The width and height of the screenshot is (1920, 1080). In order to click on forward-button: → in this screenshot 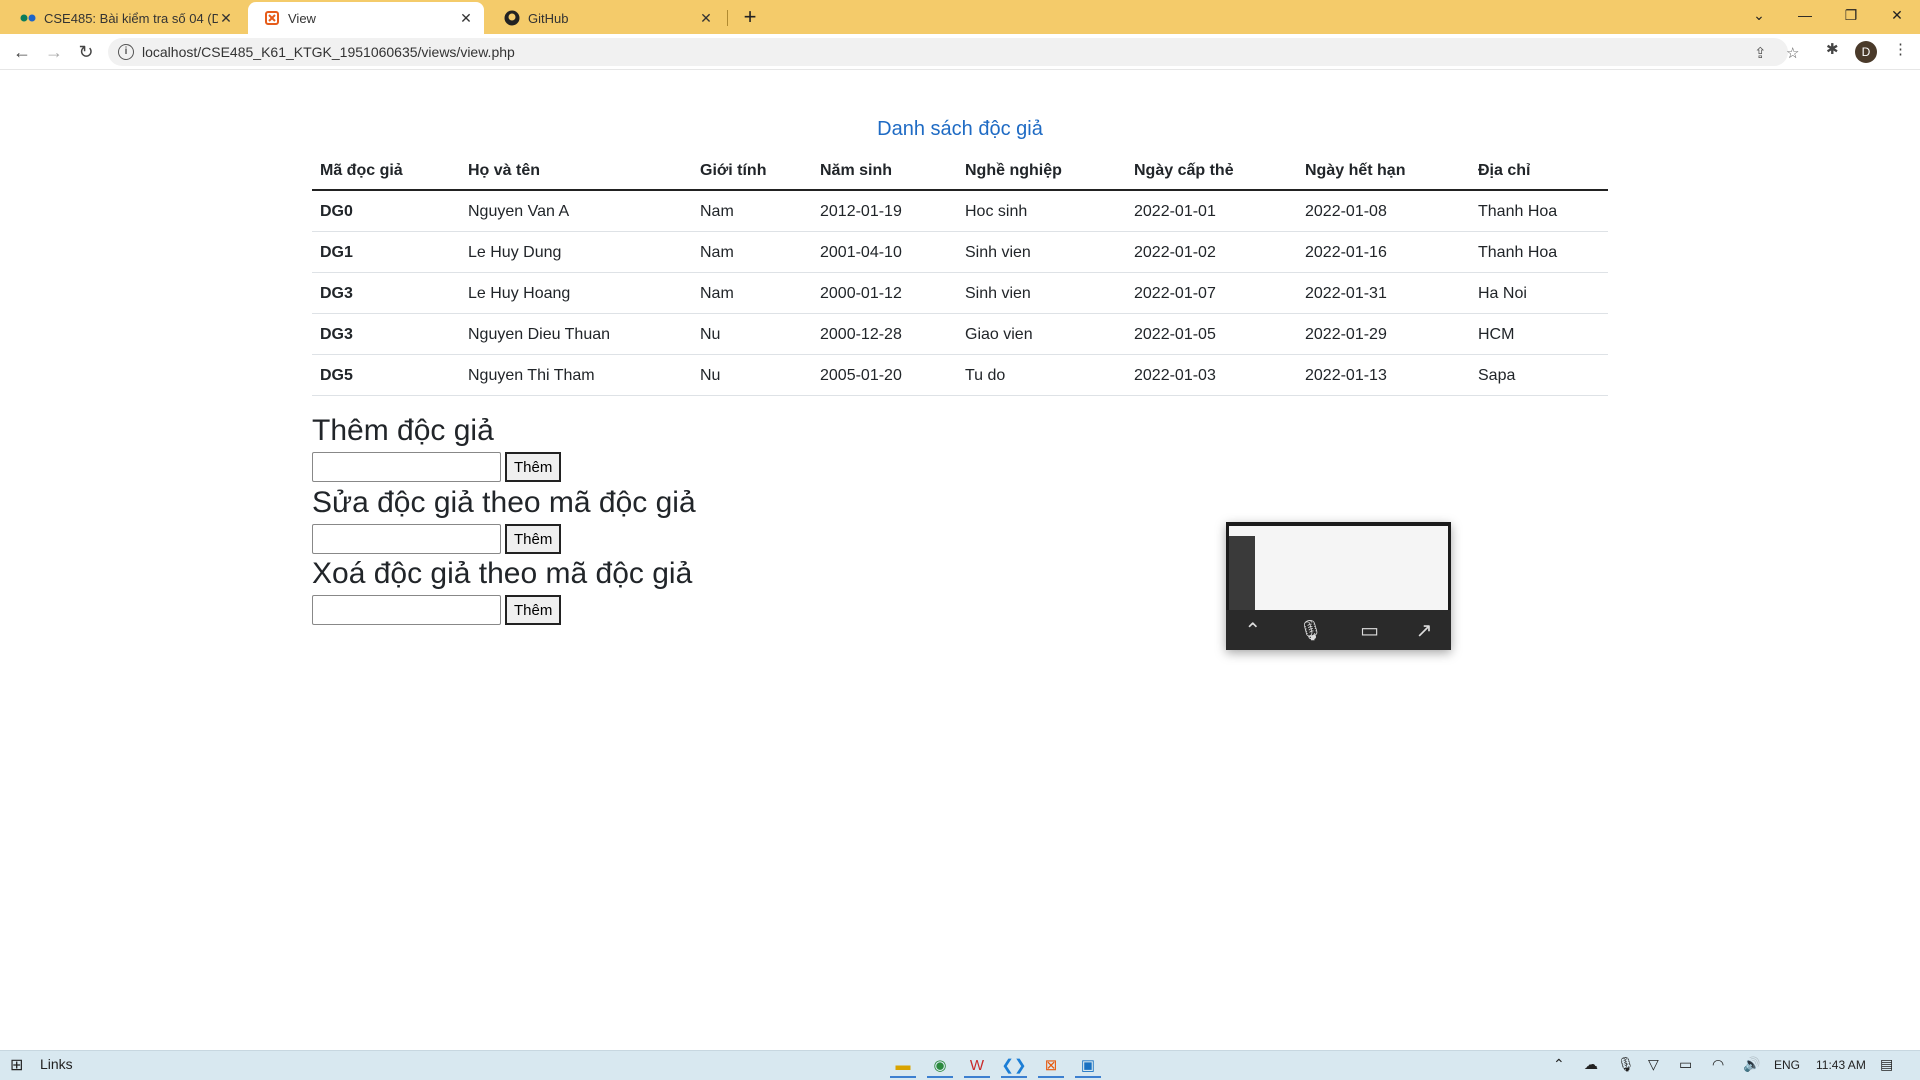, I will do `click(54, 52)`.